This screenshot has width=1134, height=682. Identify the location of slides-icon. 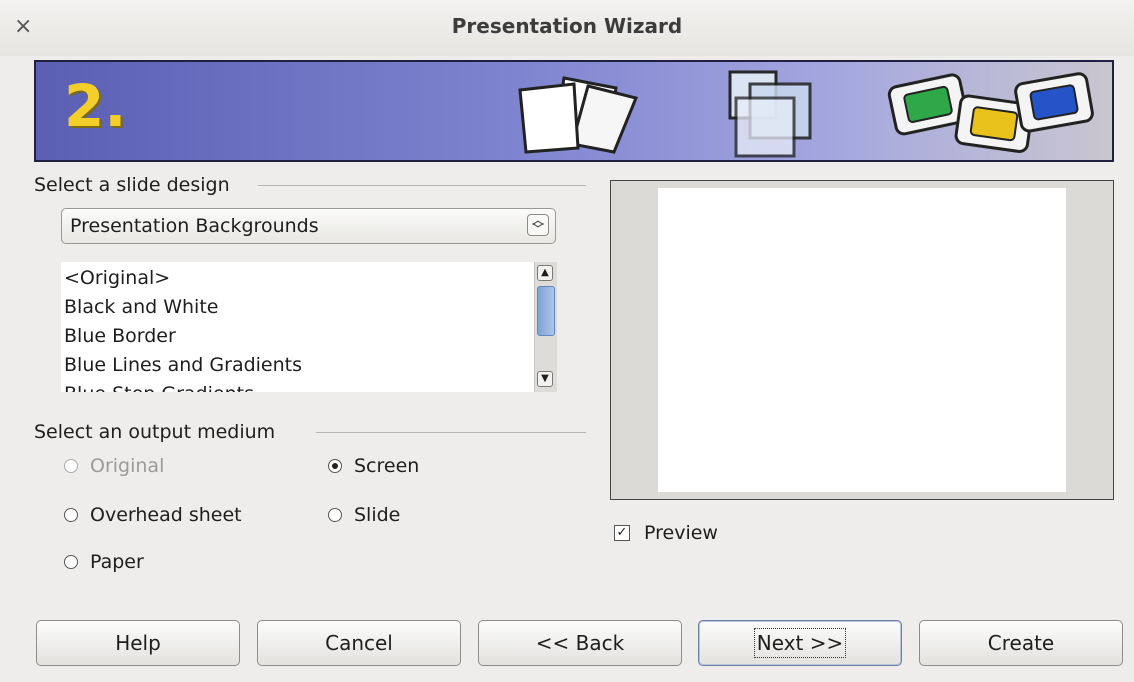
(990, 112).